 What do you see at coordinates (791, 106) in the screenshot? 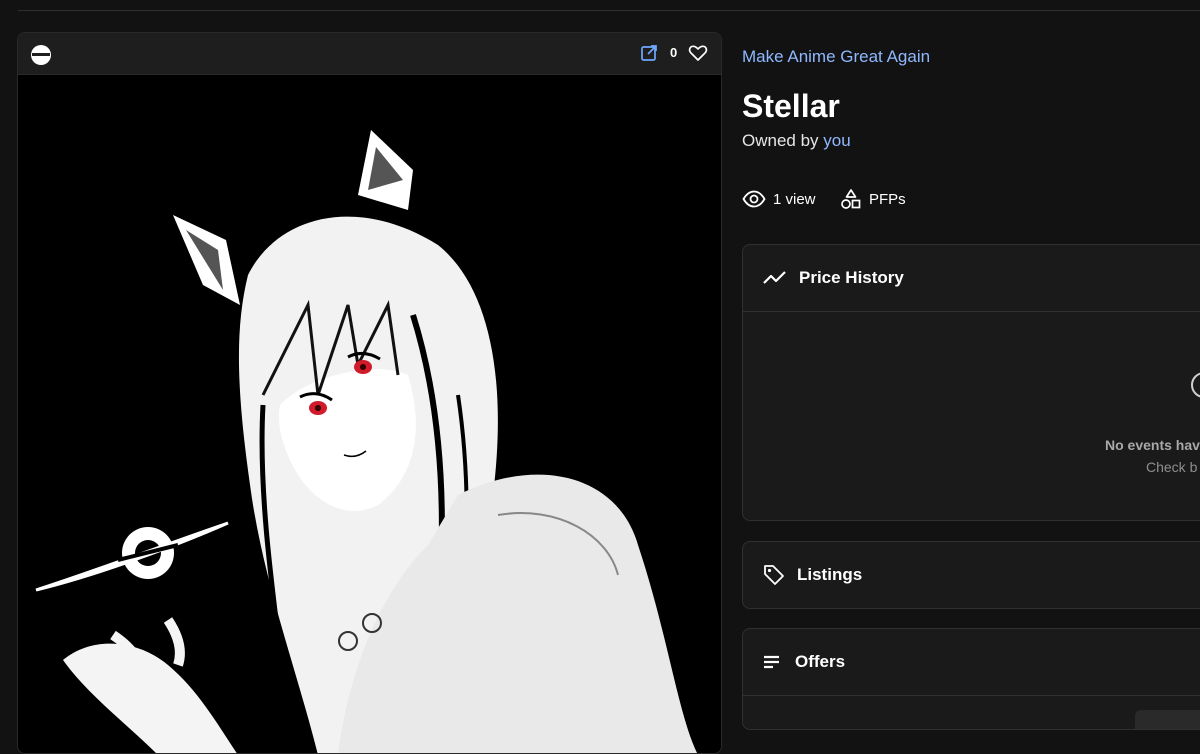
I see `nft-title: Stellar` at bounding box center [791, 106].